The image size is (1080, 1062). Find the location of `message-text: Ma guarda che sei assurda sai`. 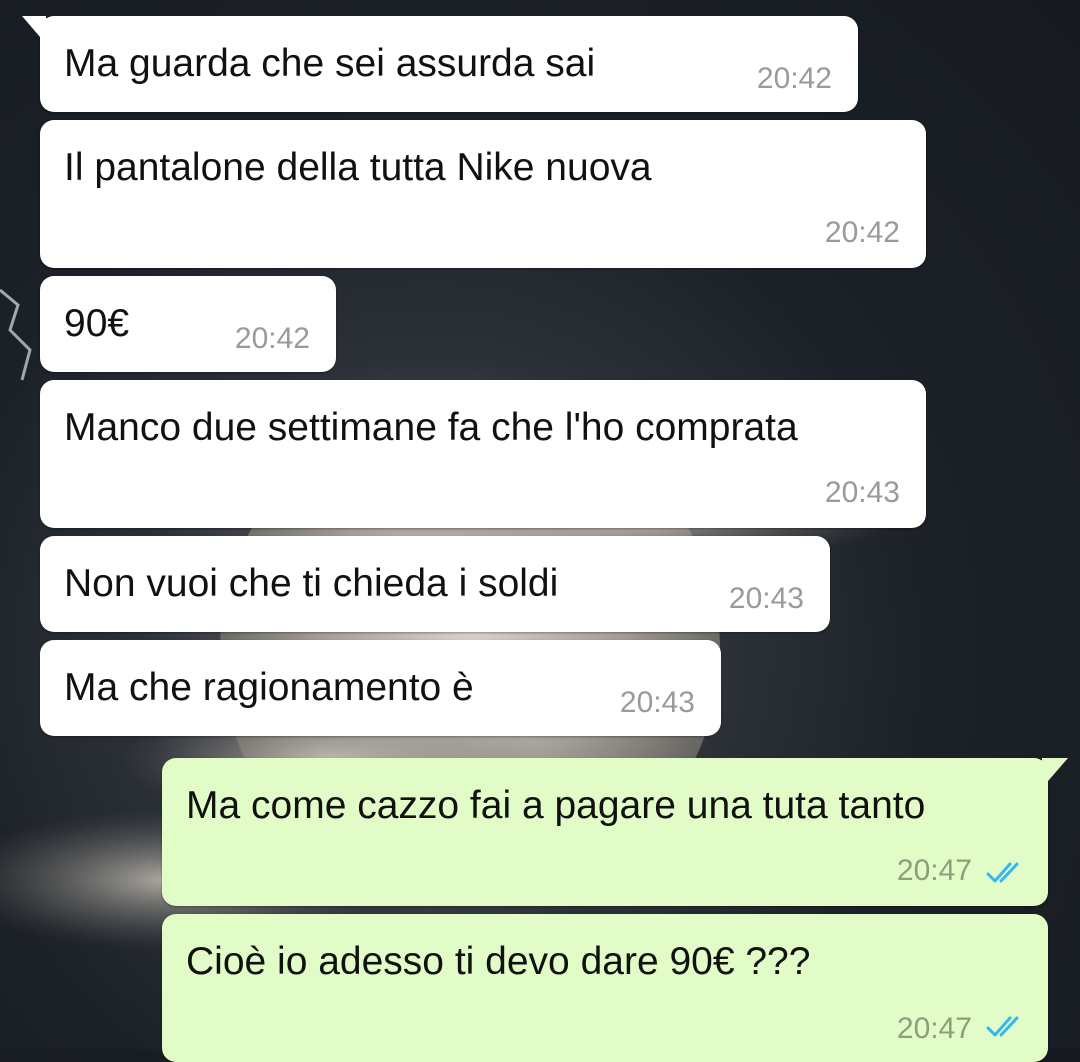

message-text: Ma guarda che sei assurda sai is located at coordinates (330, 63).